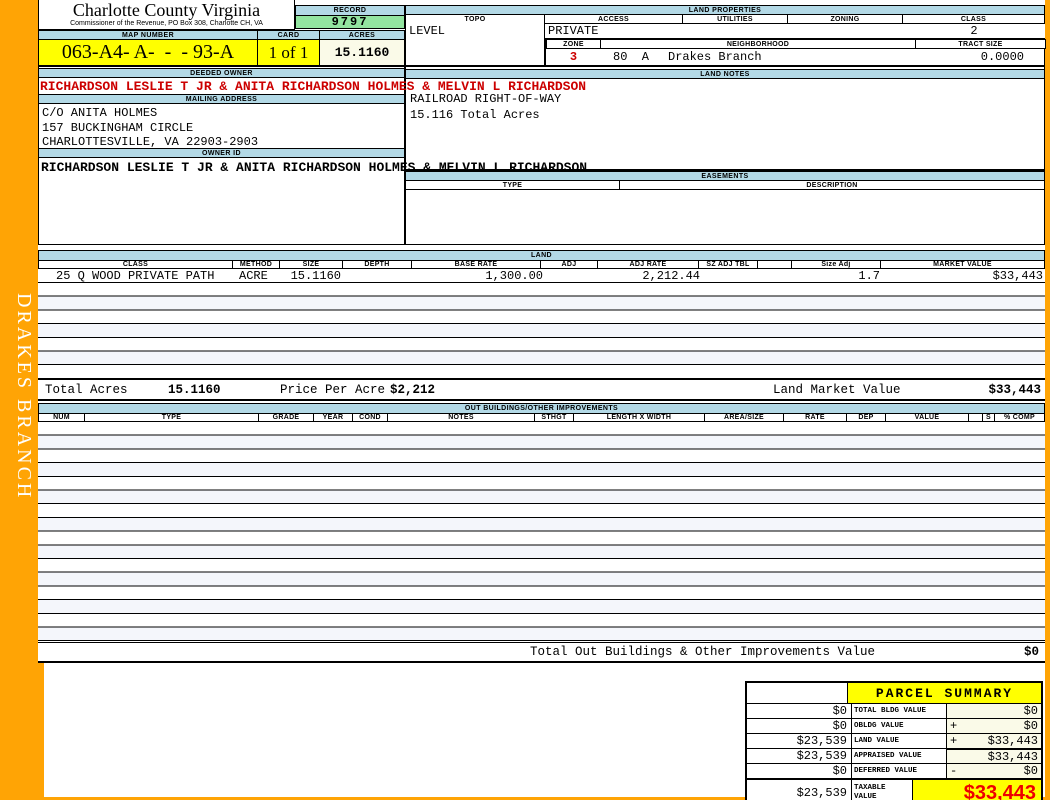 The image size is (1050, 800). What do you see at coordinates (974, 31) in the screenshot?
I see `class-value: 2` at bounding box center [974, 31].